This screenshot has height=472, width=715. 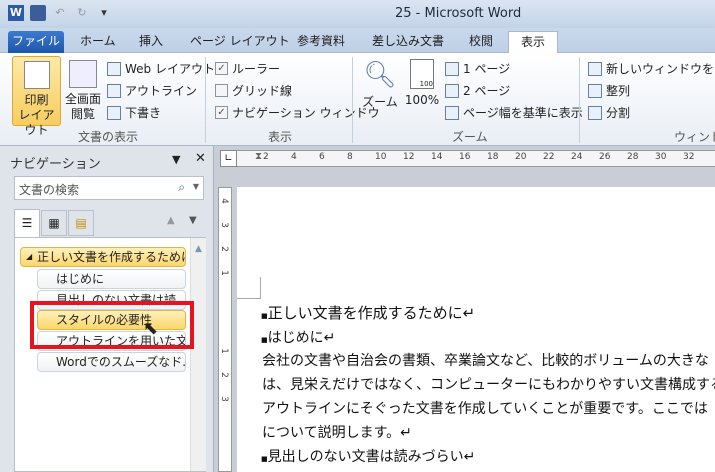 I want to click on one-page-icon, so click(x=452, y=68).